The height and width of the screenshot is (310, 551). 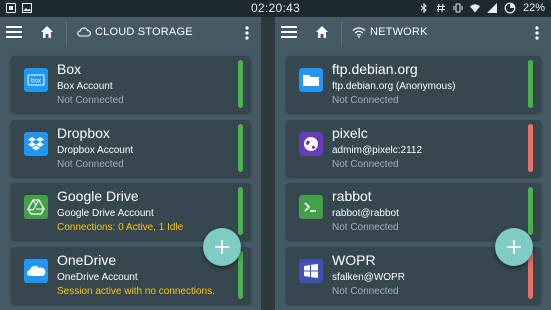 What do you see at coordinates (131, 84) in the screenshot?
I see `list-item: box Box Box Account Not Connected` at bounding box center [131, 84].